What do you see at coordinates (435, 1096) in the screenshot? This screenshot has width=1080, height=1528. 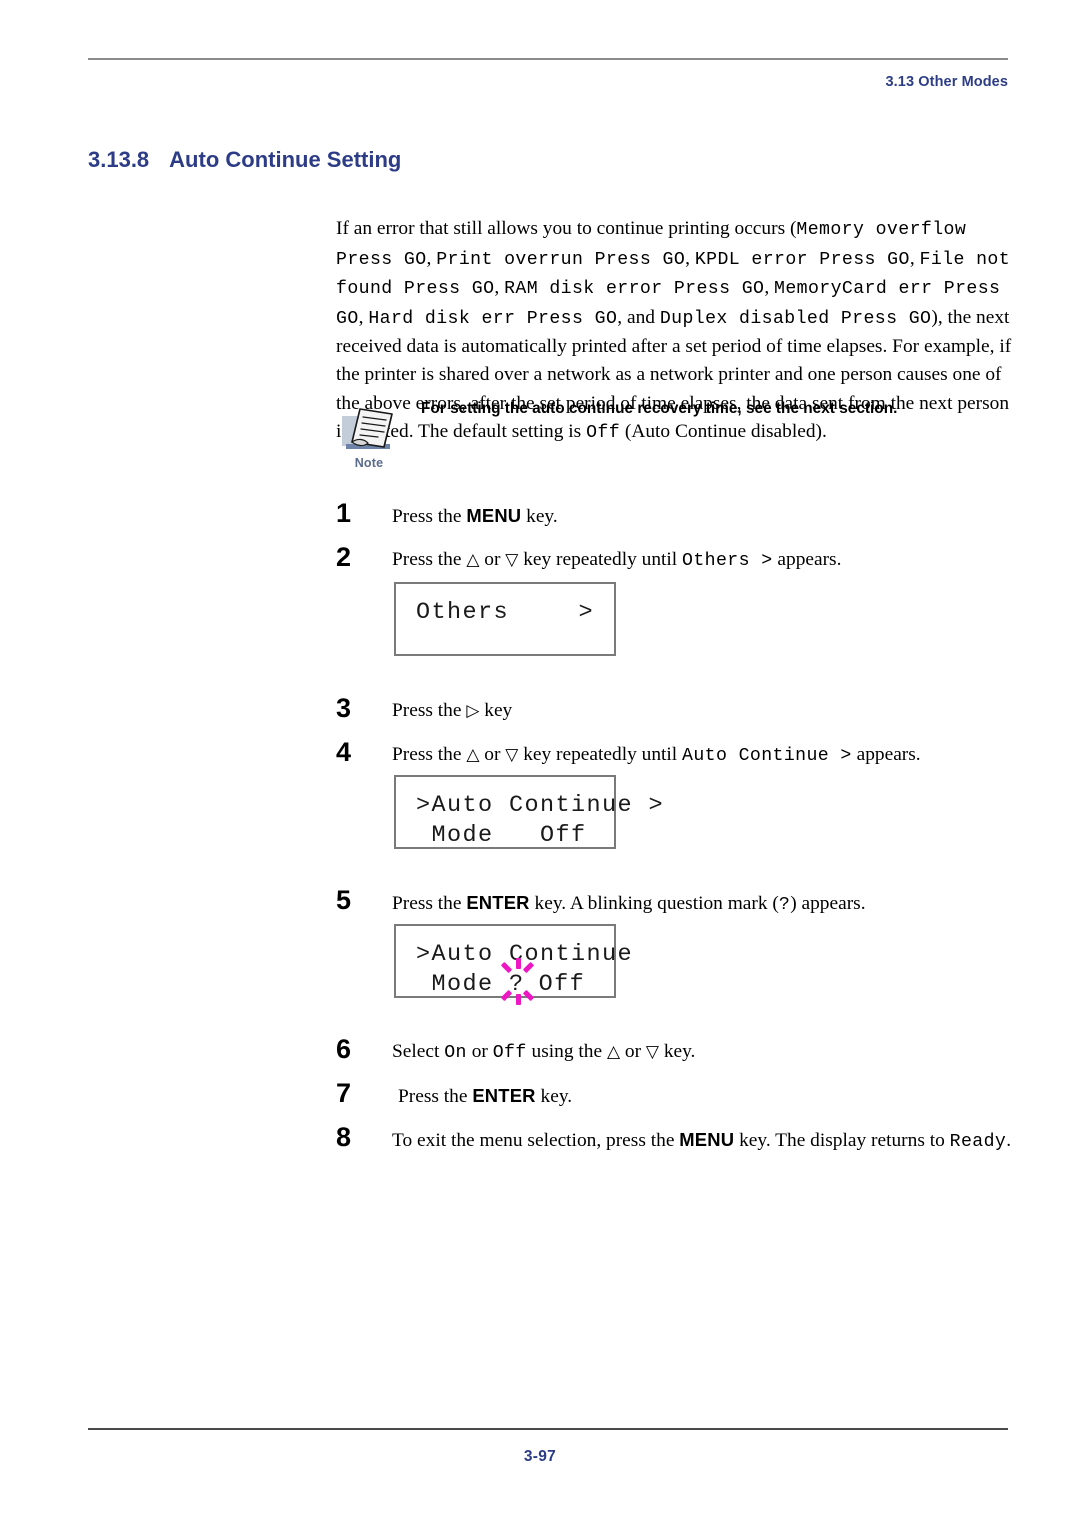 I see `s7-pre: Press the` at bounding box center [435, 1096].